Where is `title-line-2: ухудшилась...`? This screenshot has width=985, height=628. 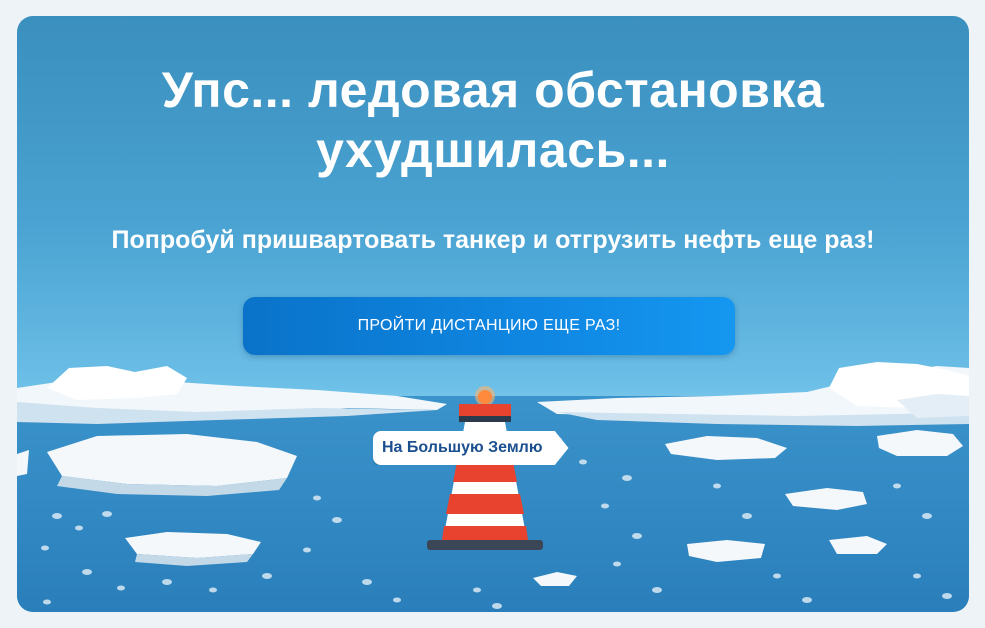
title-line-2: ухудшилась... is located at coordinates (493, 150).